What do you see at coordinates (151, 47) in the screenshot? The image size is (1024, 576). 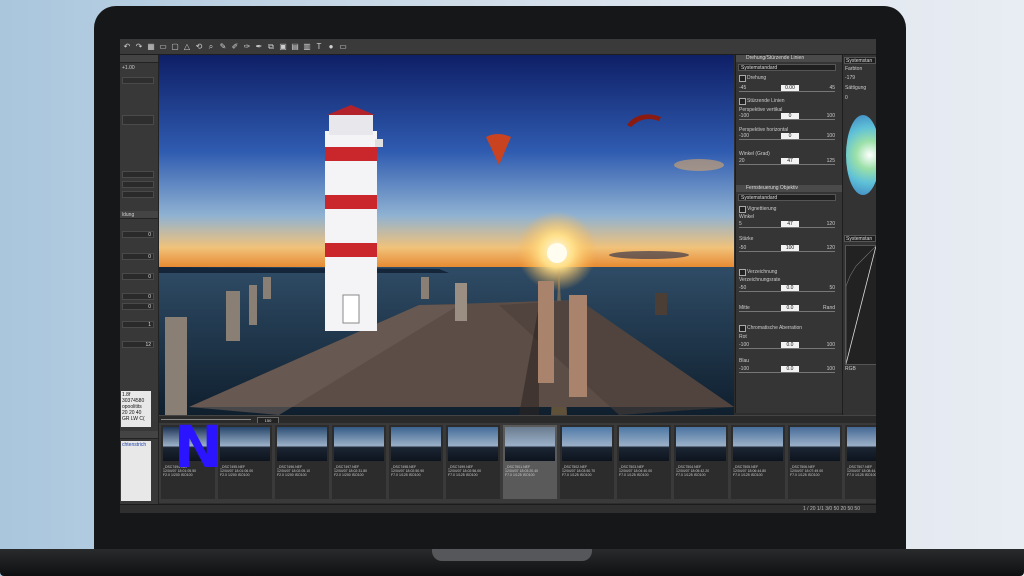 I see `grid-icon: ▦` at bounding box center [151, 47].